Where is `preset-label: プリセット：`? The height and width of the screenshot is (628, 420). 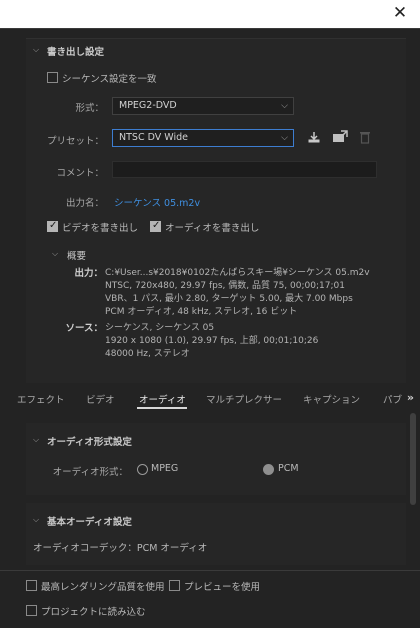 preset-label: プリセット： is located at coordinates (75, 141).